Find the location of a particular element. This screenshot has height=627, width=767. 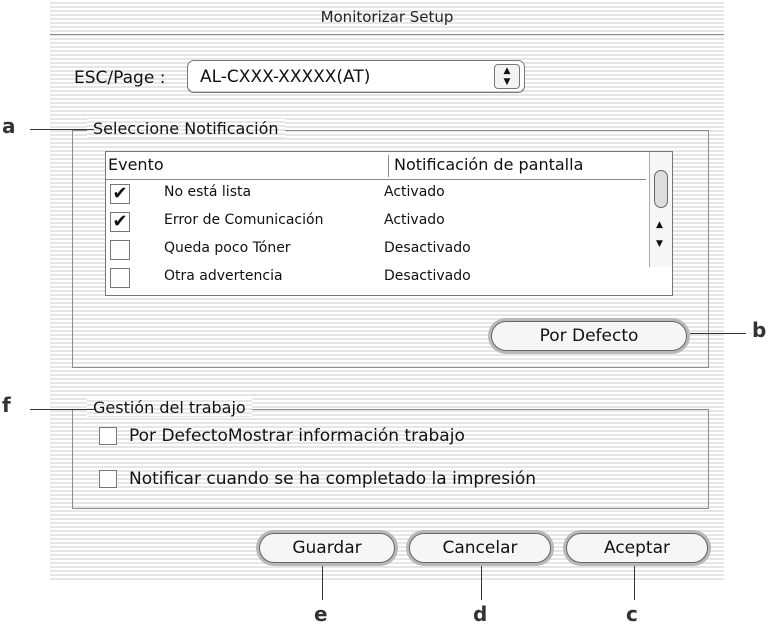

printer-select: AL-CXXX-XXXXX(AT) ▲ ▼ is located at coordinates (356, 76).